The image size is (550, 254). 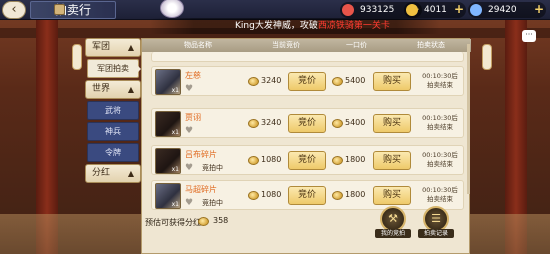 I want to click on resource-gold: 4011 +, so click(x=435, y=10).